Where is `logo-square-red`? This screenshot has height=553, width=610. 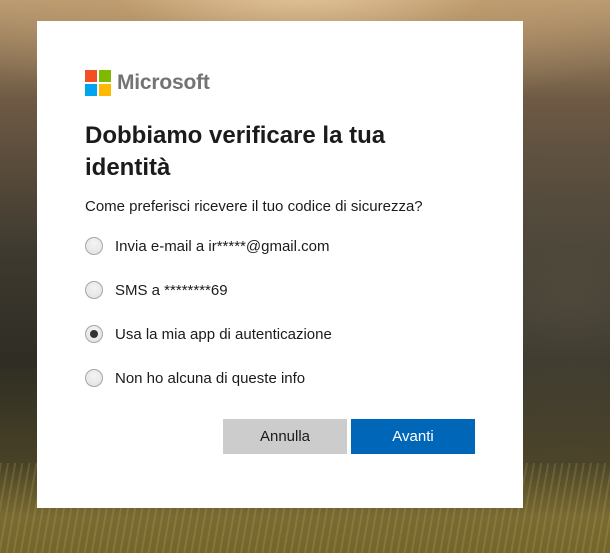 logo-square-red is located at coordinates (91, 75).